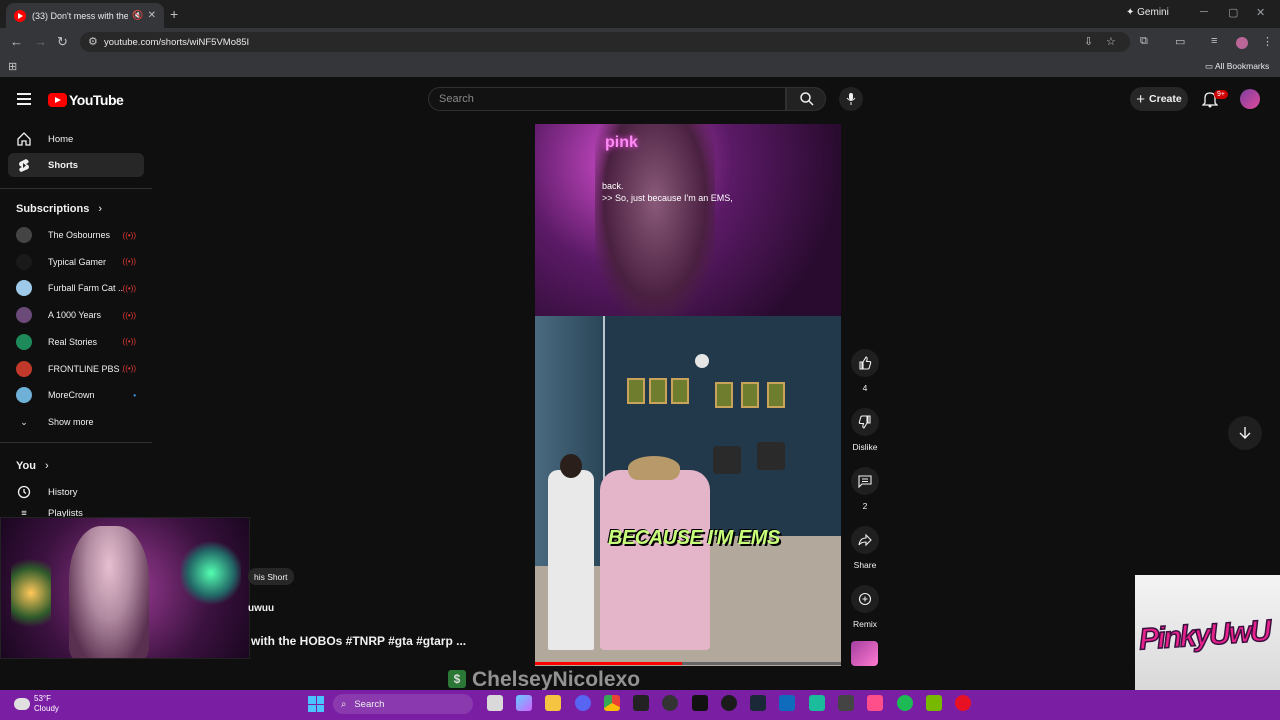 The width and height of the screenshot is (1280, 720). I want to click on all-bookmarks-link: ▭ All Bookmarks, so click(1237, 66).